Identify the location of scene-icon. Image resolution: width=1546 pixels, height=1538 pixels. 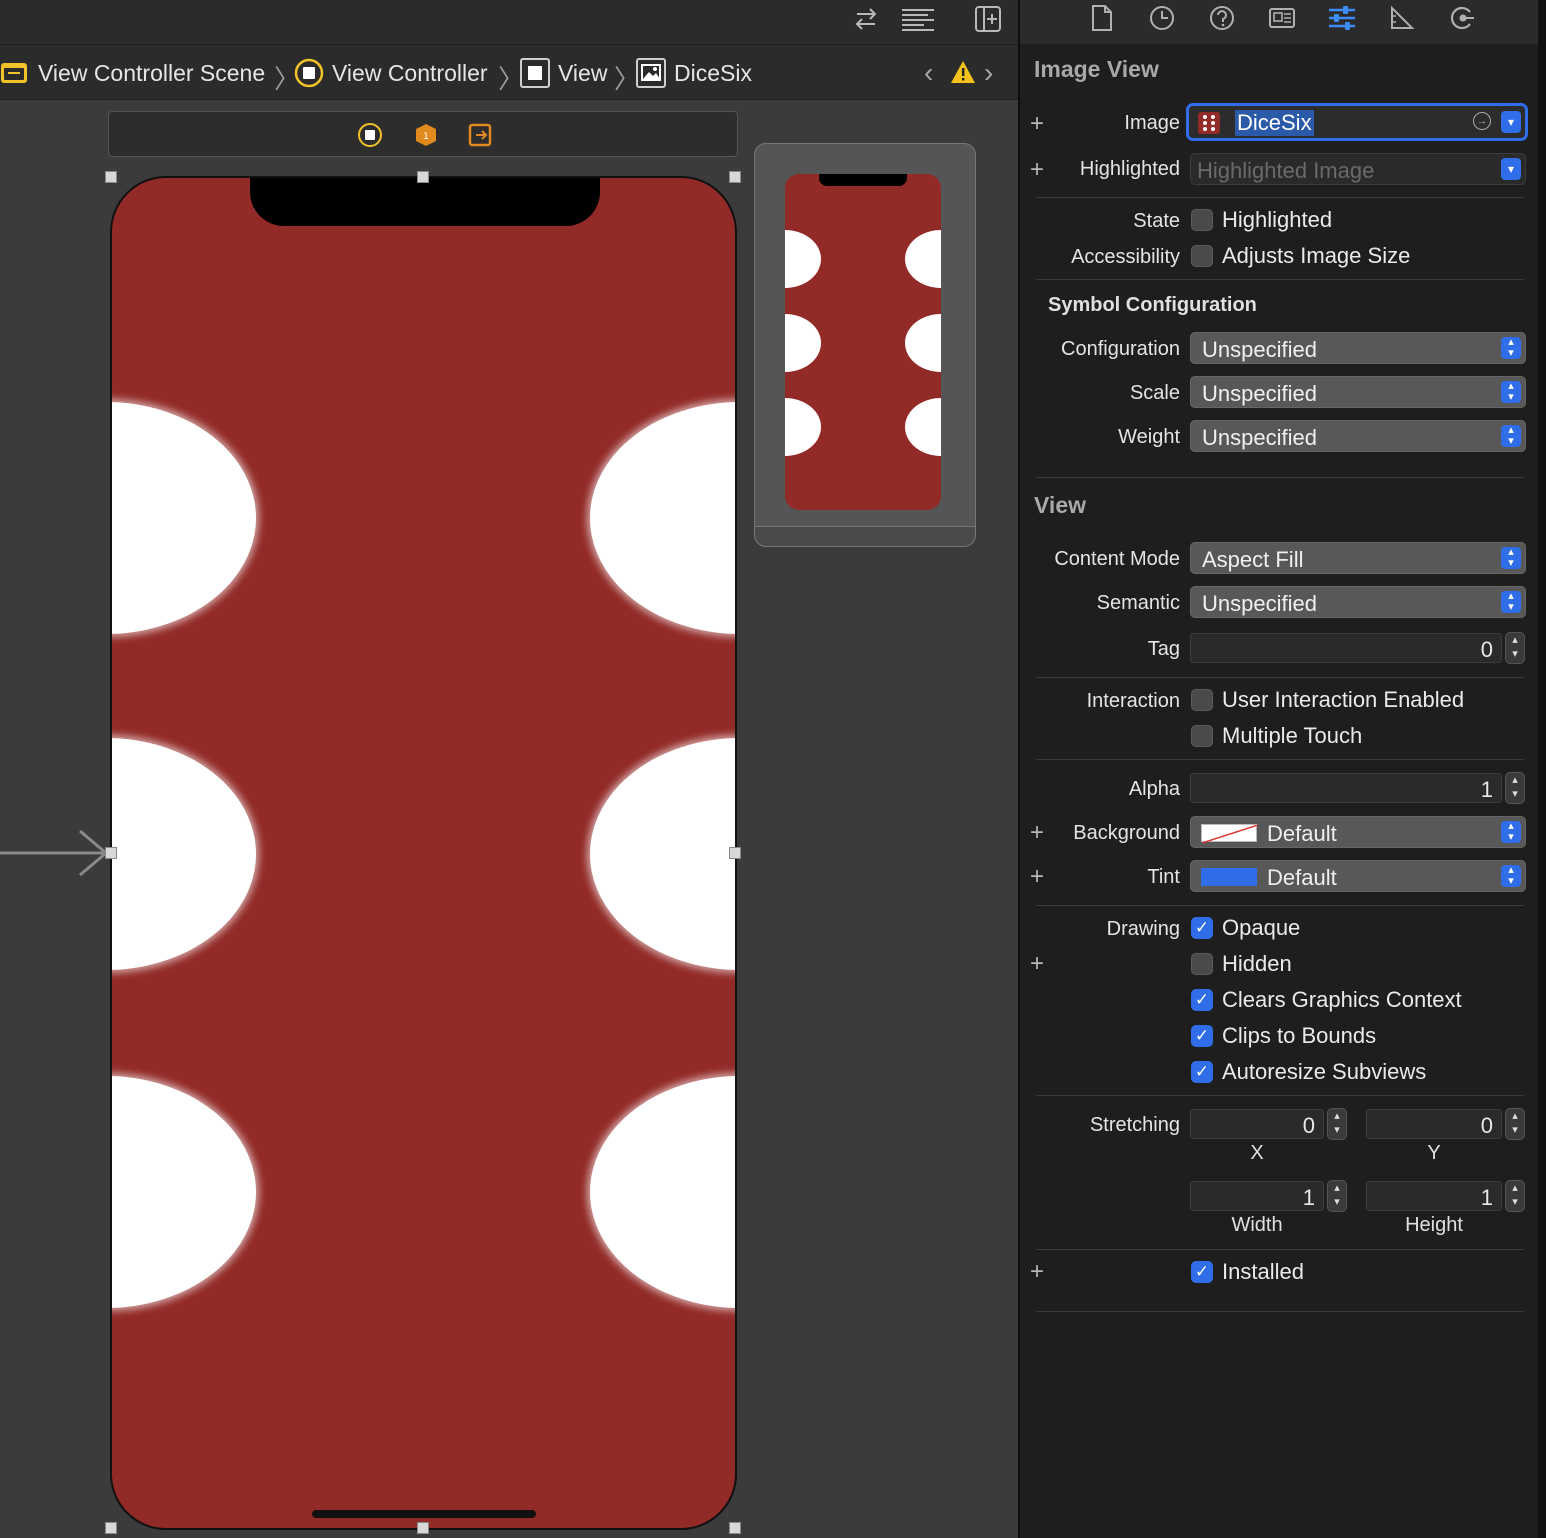
(15, 73).